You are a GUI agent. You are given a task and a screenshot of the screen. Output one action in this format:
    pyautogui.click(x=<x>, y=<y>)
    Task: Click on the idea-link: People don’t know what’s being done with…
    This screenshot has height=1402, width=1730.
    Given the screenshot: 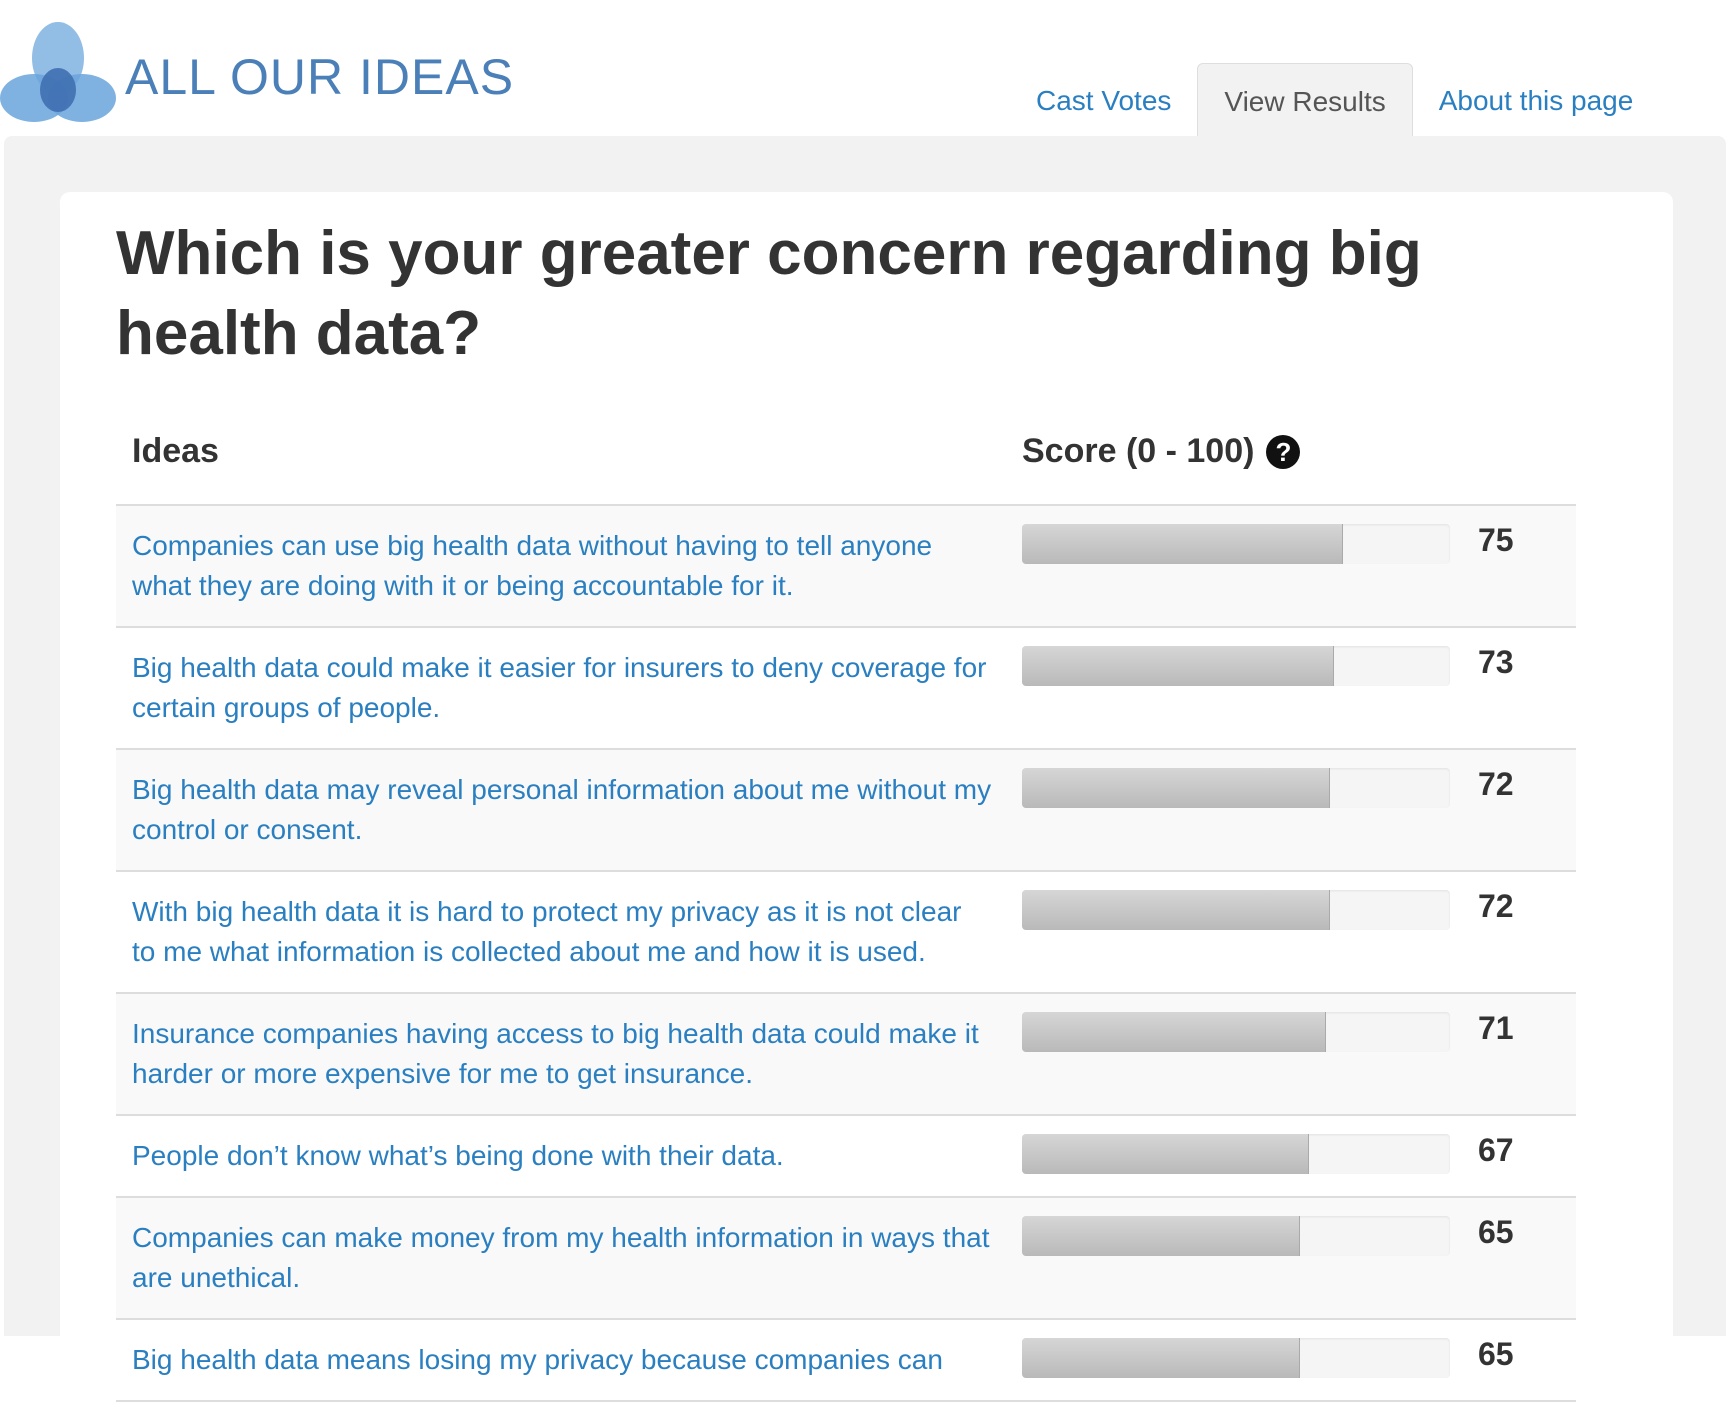 What is the action you would take?
    pyautogui.click(x=562, y=1156)
    